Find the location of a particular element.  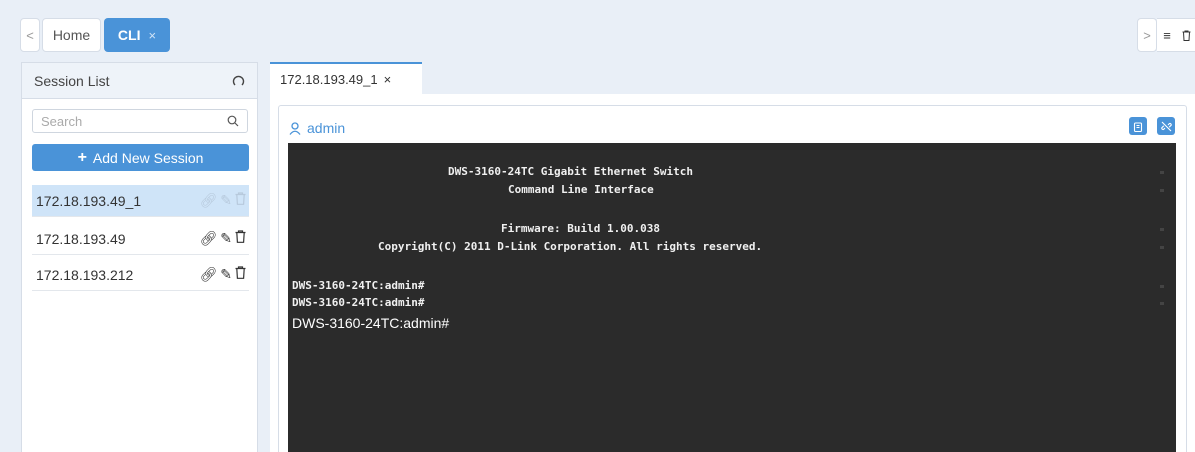

chevron-left-icon: < is located at coordinates (30, 35).